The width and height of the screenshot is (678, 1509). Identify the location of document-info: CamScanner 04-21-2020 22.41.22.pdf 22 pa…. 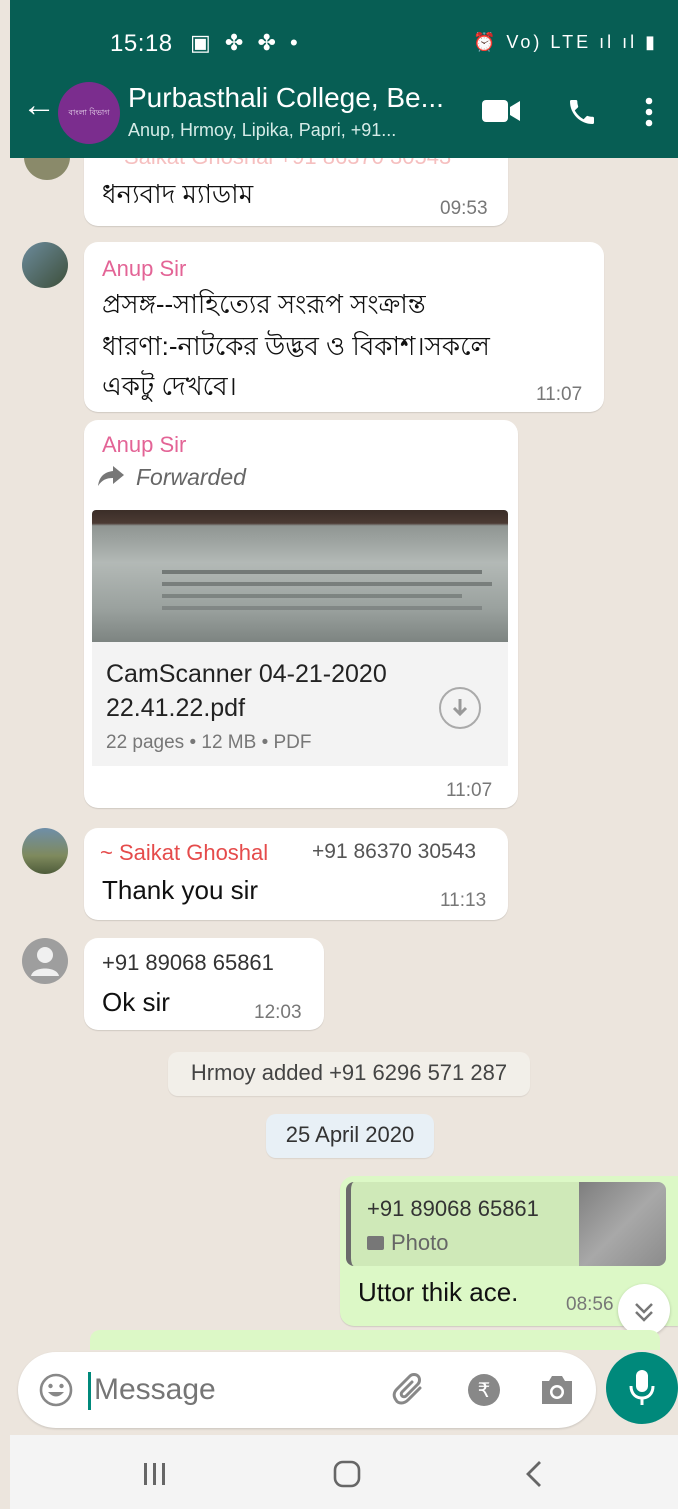
(300, 704).